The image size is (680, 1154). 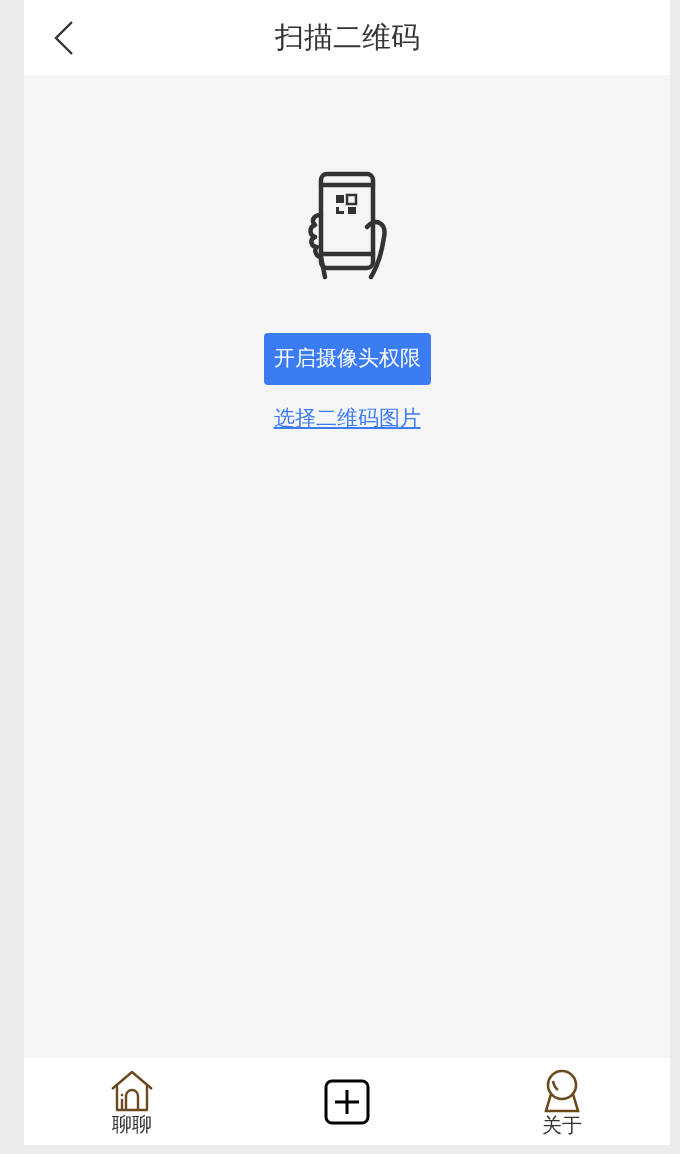 I want to click on page-title: 扫描二维码, so click(x=347, y=37).